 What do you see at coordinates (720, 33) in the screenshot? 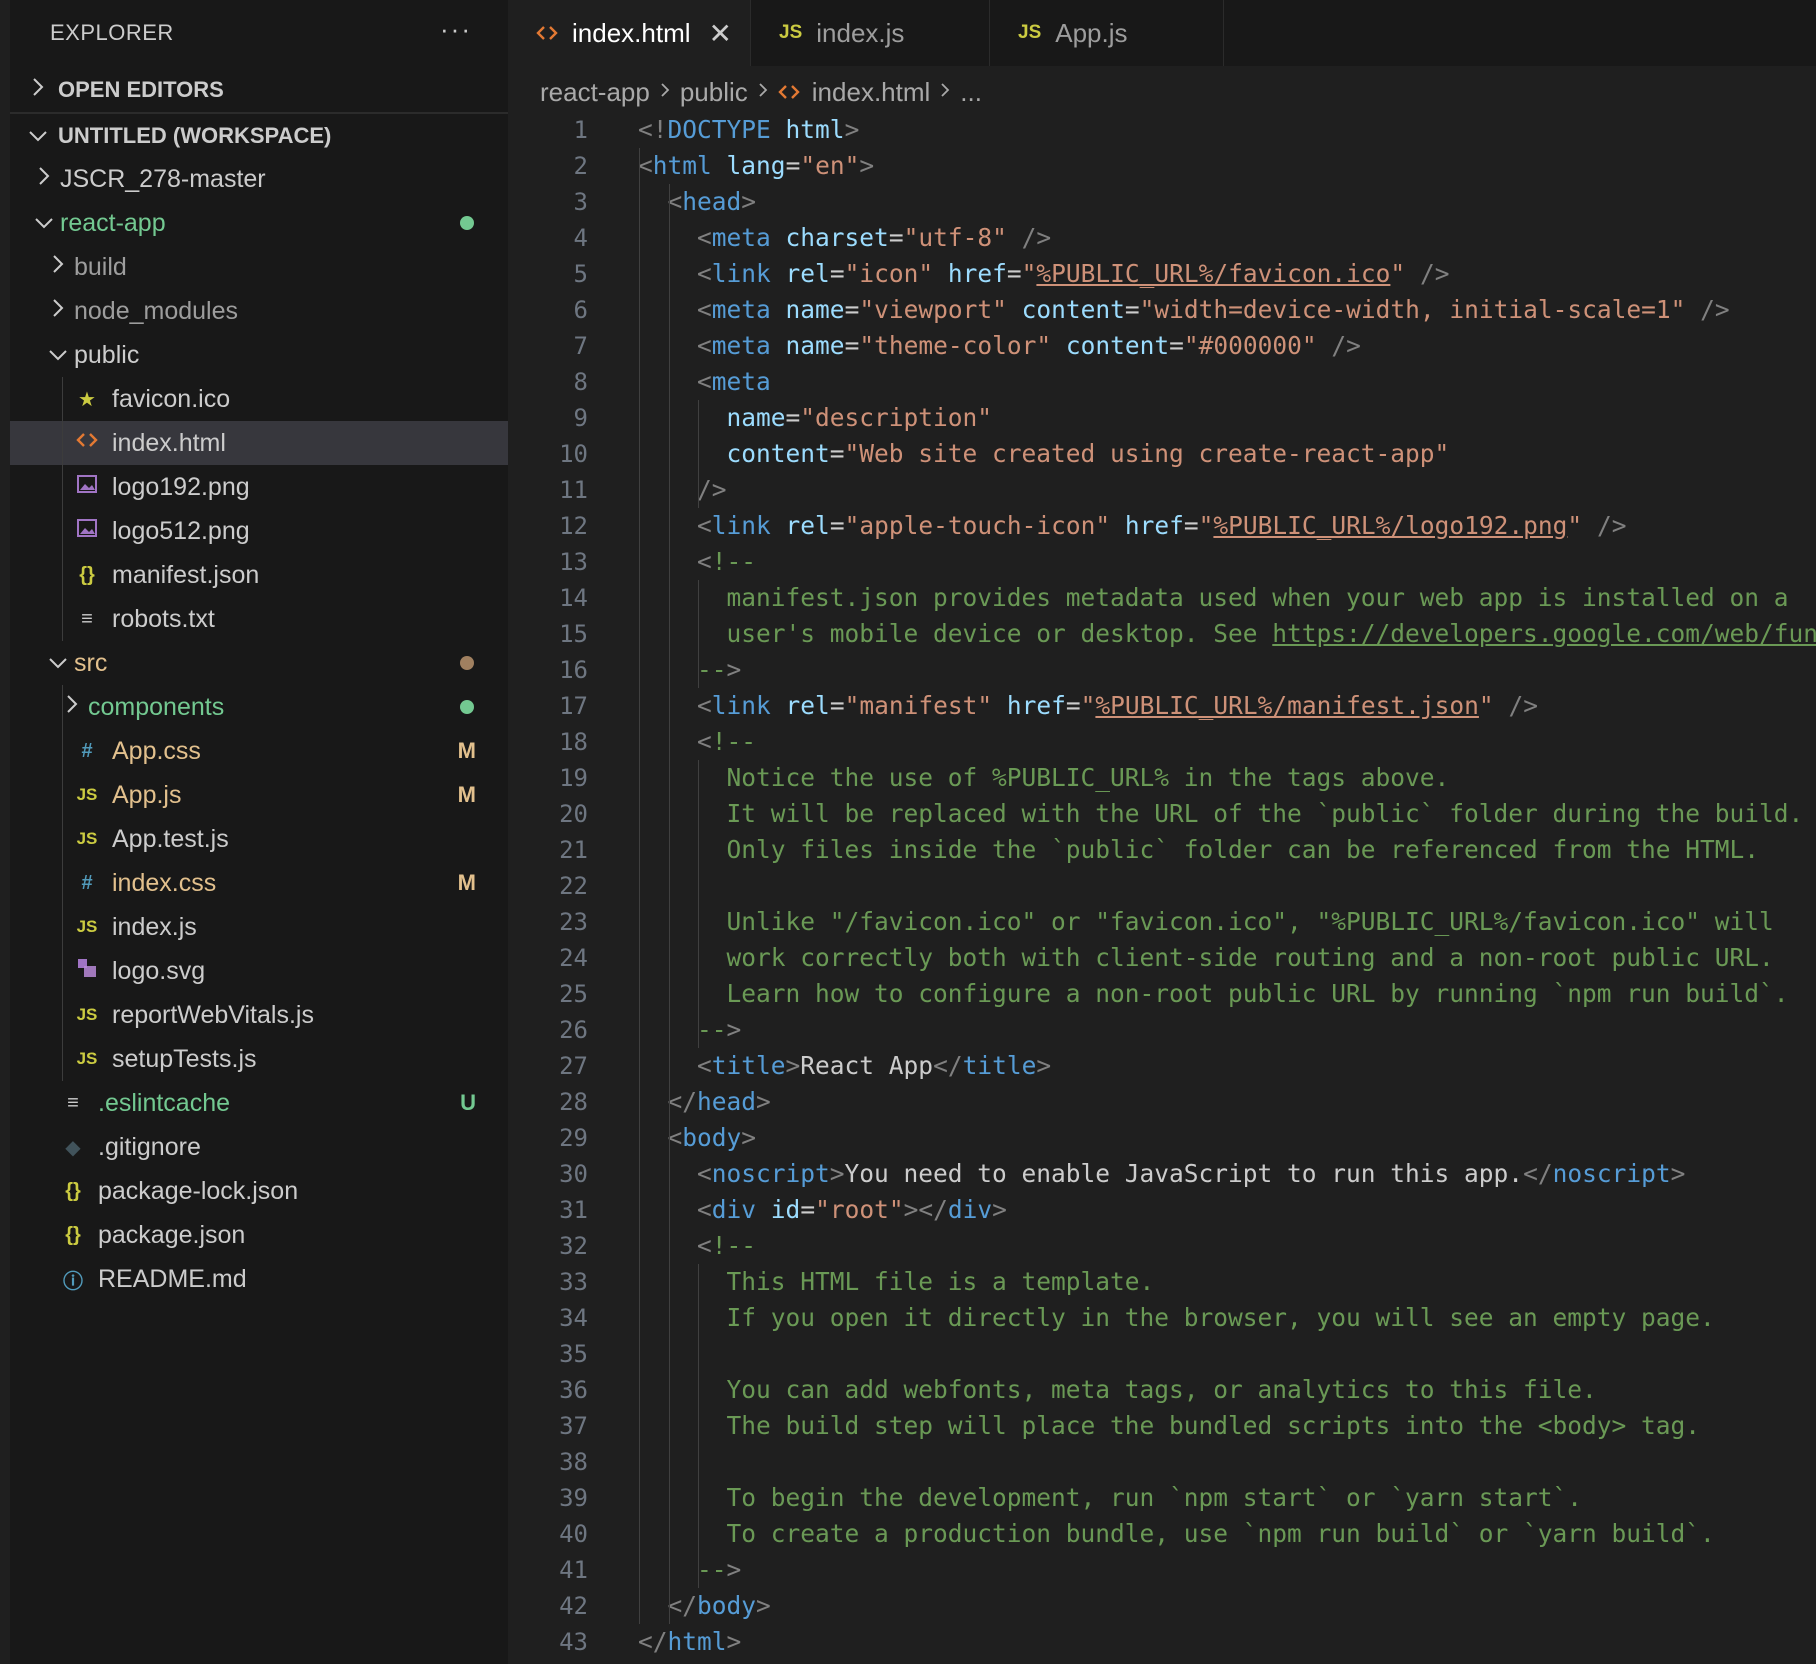
I see `close-icon: ✕` at bounding box center [720, 33].